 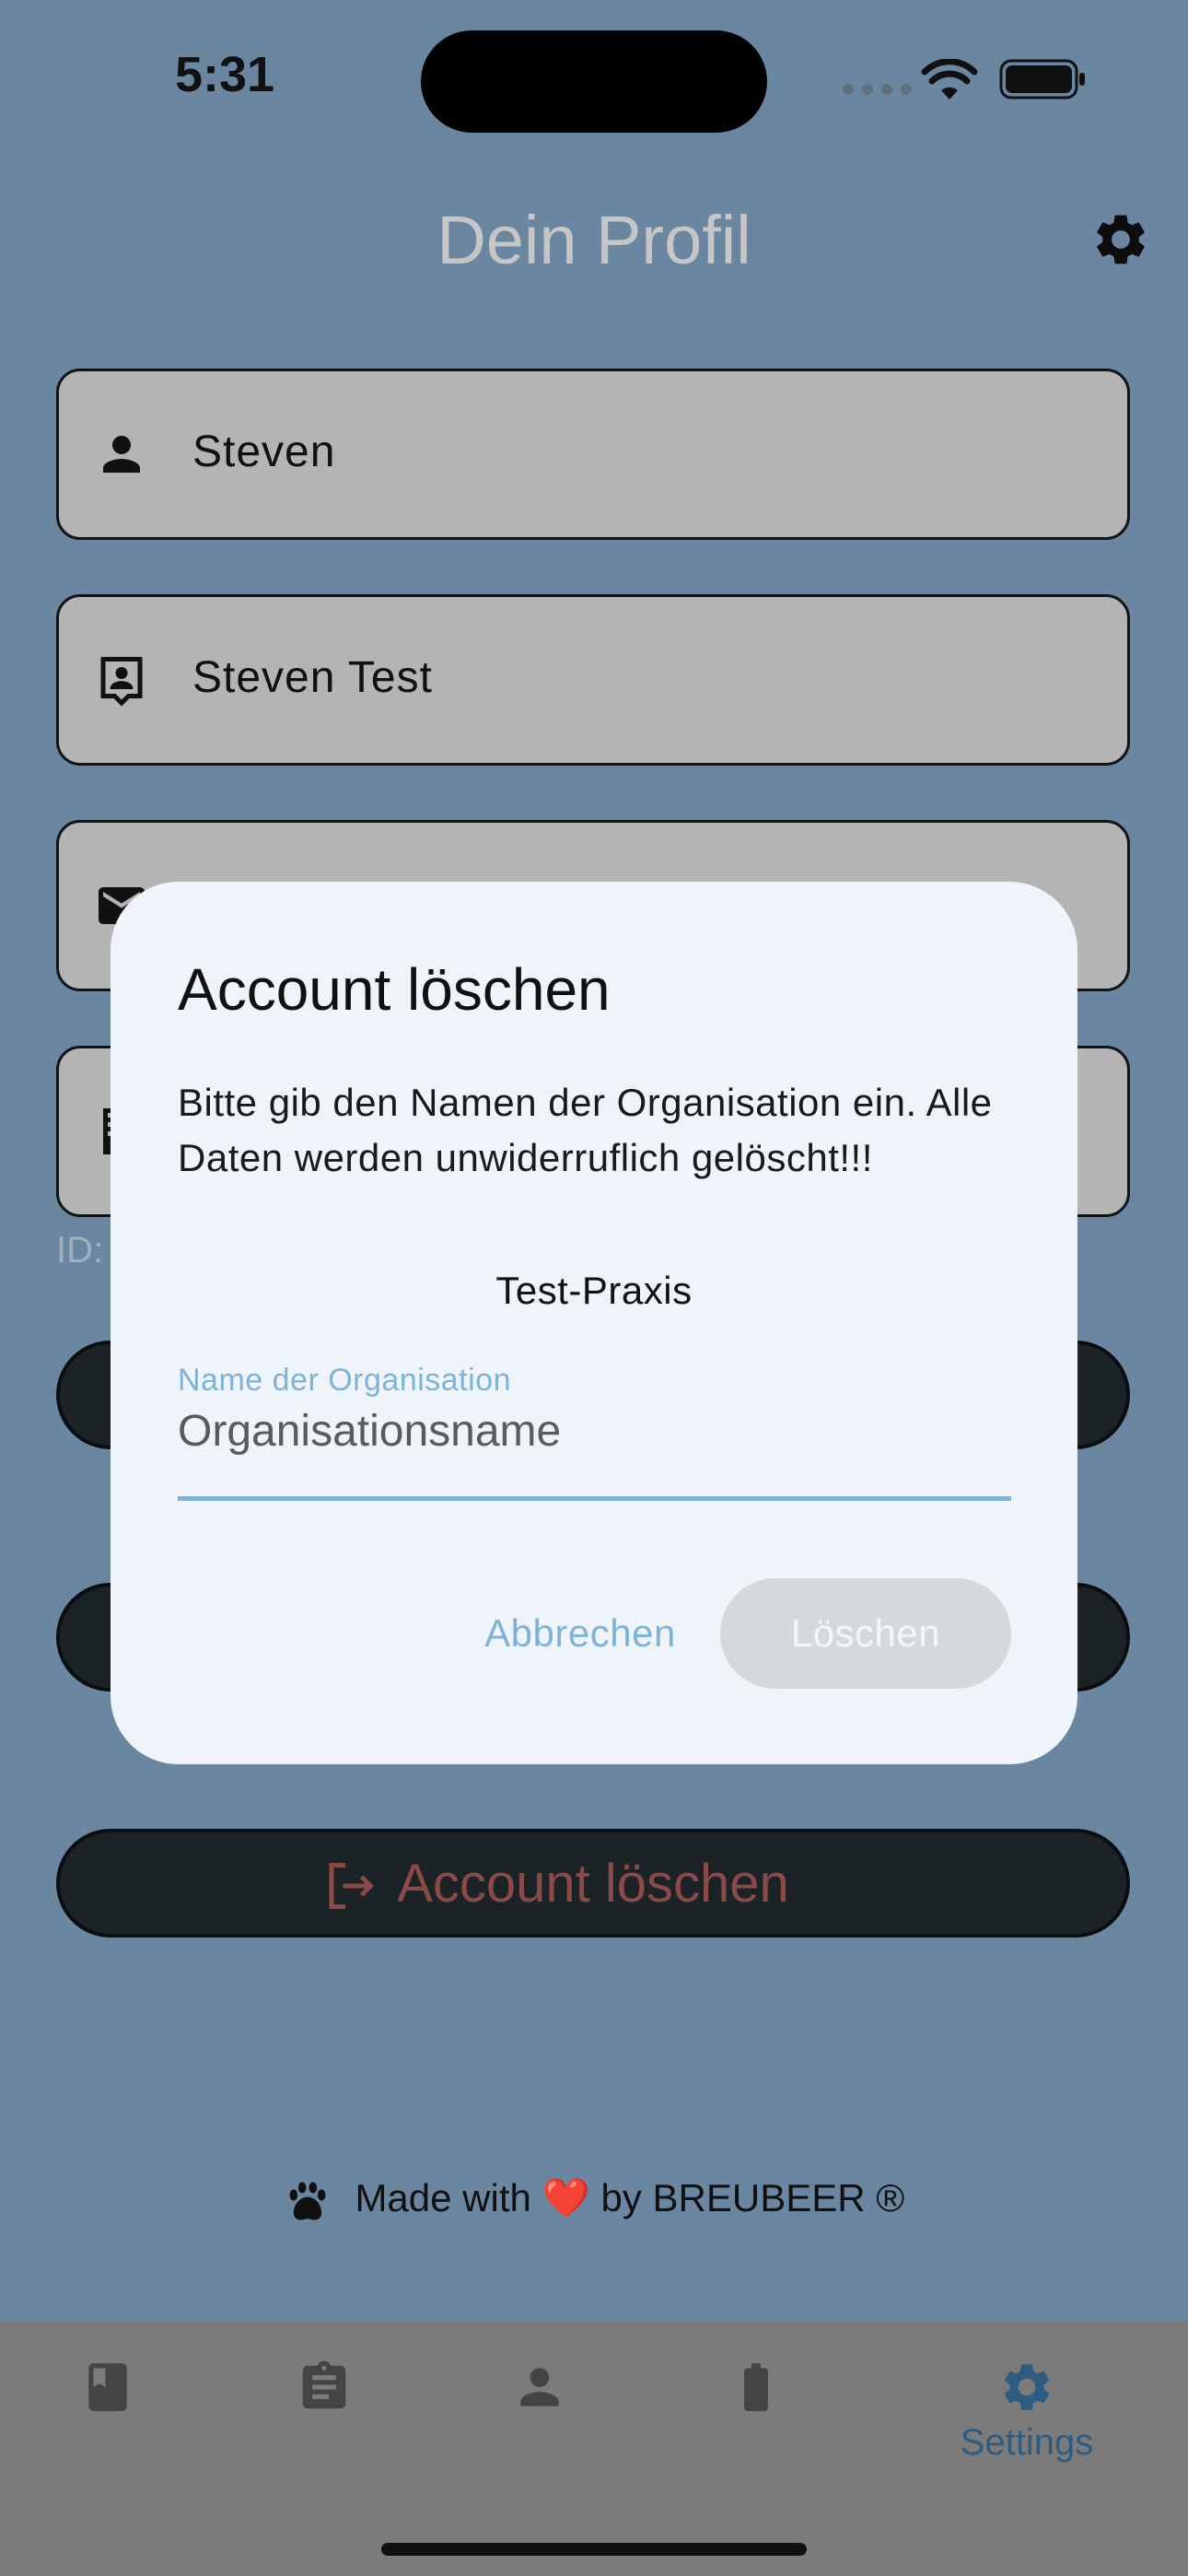 I want to click on home-indicator, so click(x=594, y=2549).